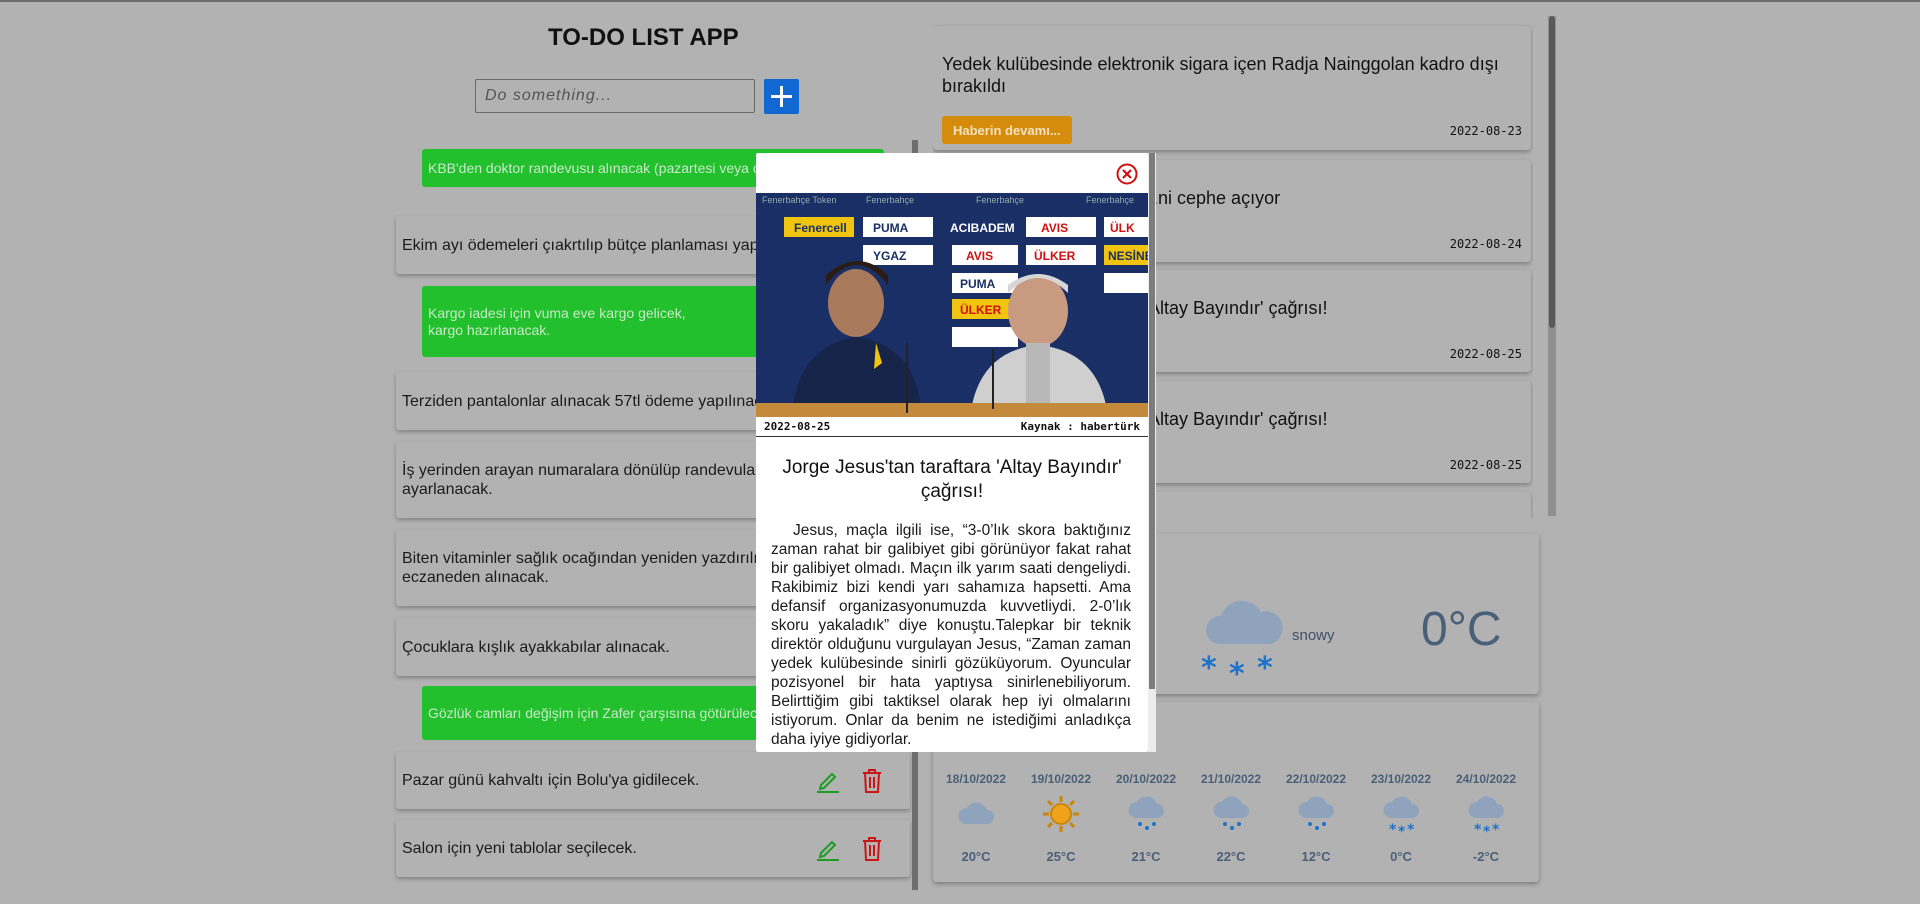  I want to click on forecast-date: 23/10/2022, so click(1401, 779).